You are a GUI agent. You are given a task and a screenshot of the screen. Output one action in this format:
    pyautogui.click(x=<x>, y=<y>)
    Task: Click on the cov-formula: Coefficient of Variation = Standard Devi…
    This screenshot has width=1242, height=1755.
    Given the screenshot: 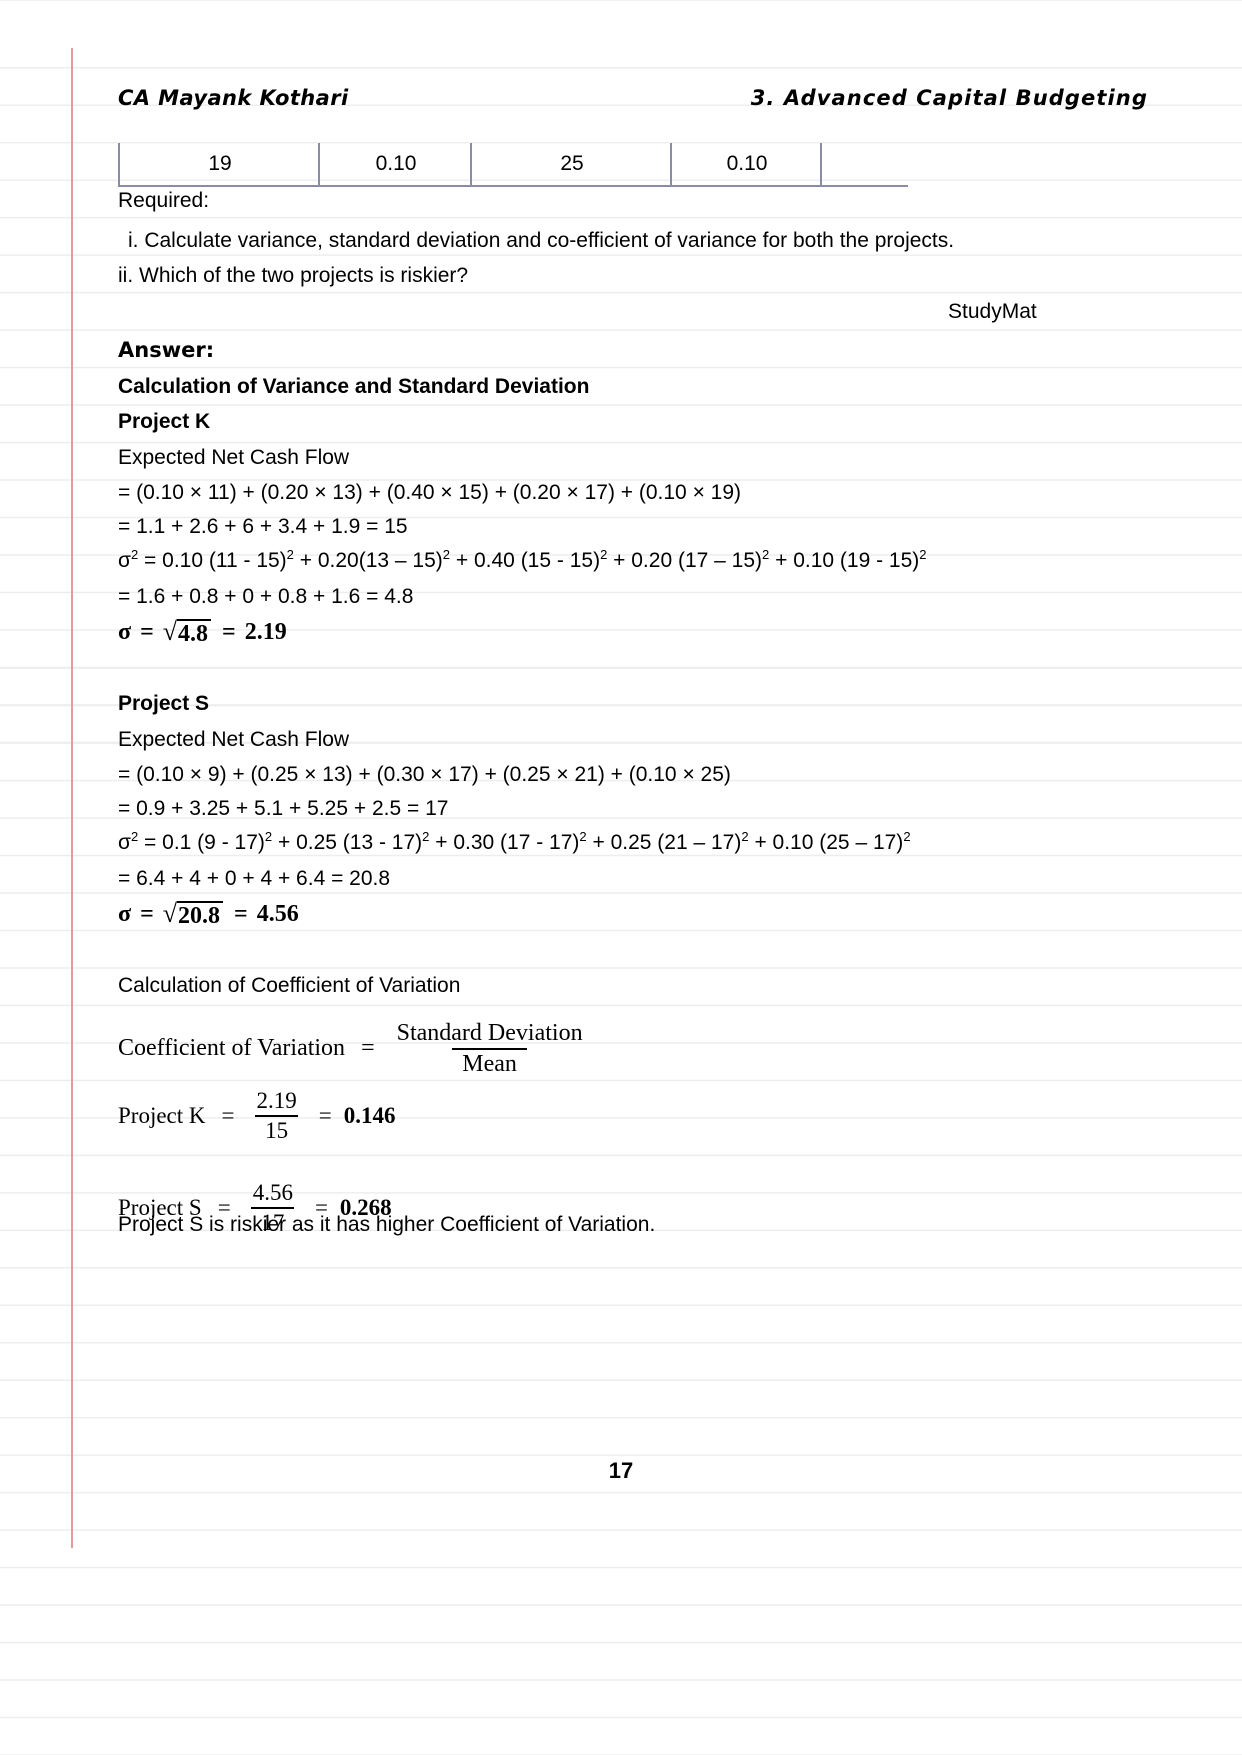 What is the action you would take?
    pyautogui.click(x=358, y=1049)
    